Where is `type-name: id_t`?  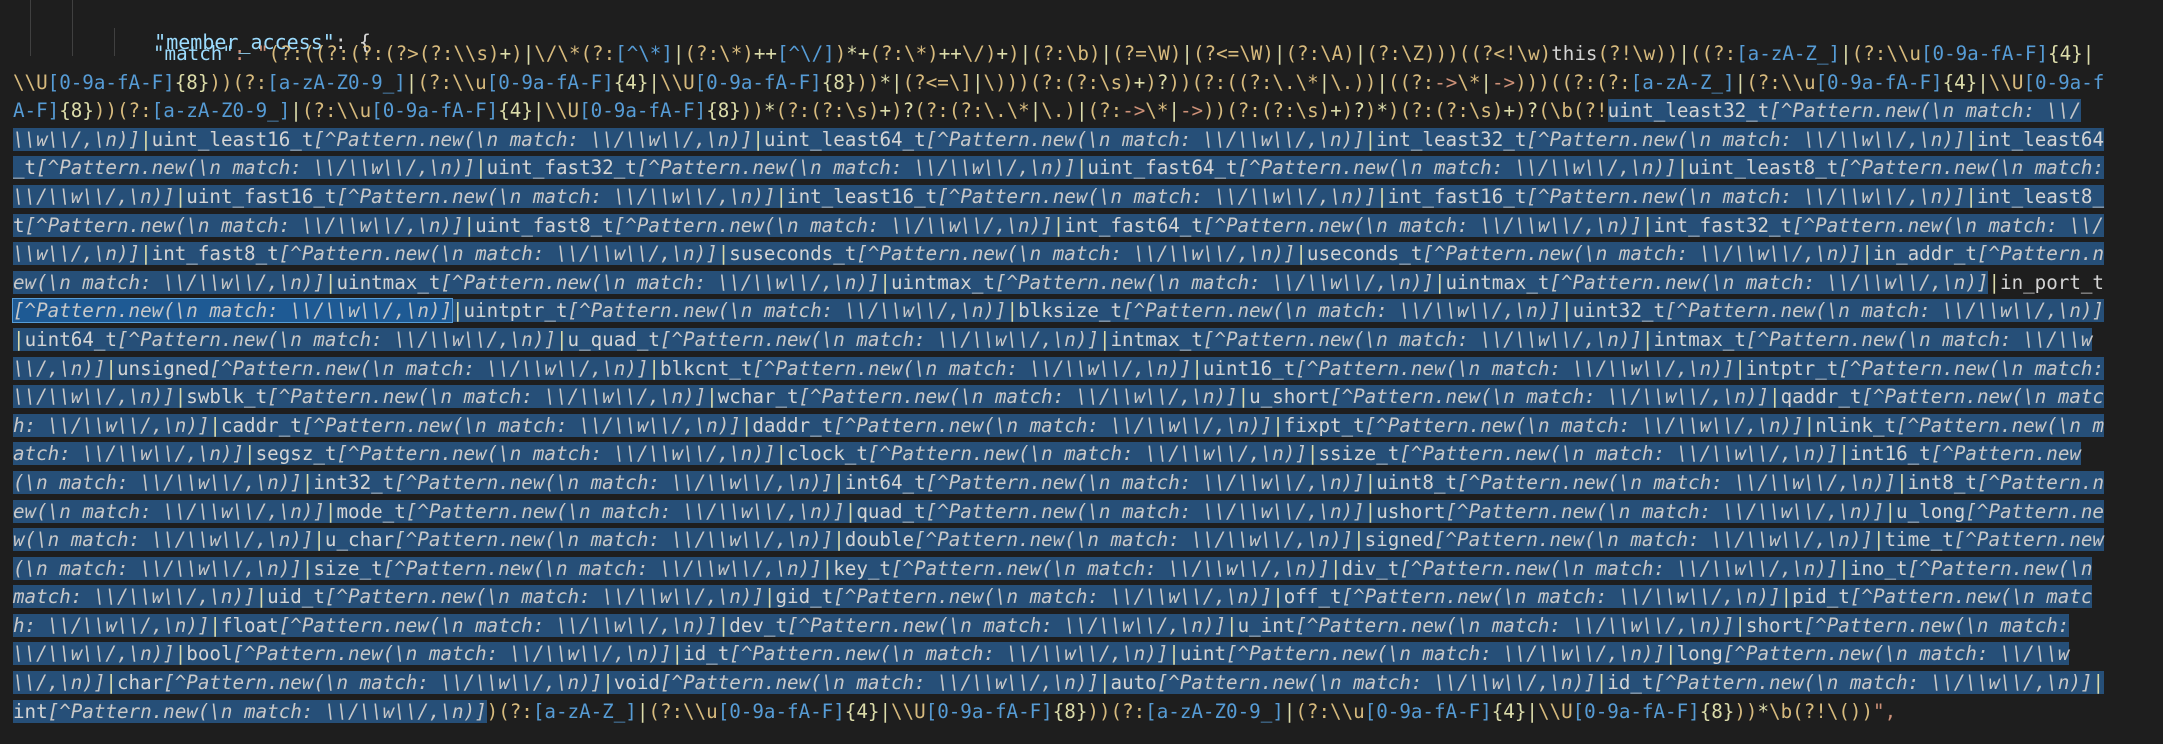
type-name: id_t is located at coordinates (1630, 683).